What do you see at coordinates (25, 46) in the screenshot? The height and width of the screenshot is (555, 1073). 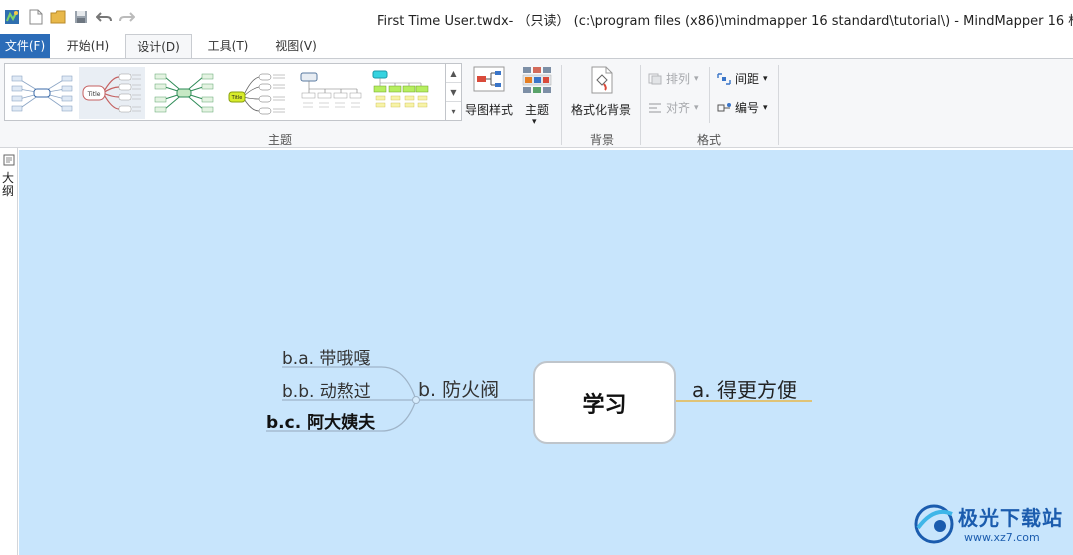 I see `tab-file: 文件(F)` at bounding box center [25, 46].